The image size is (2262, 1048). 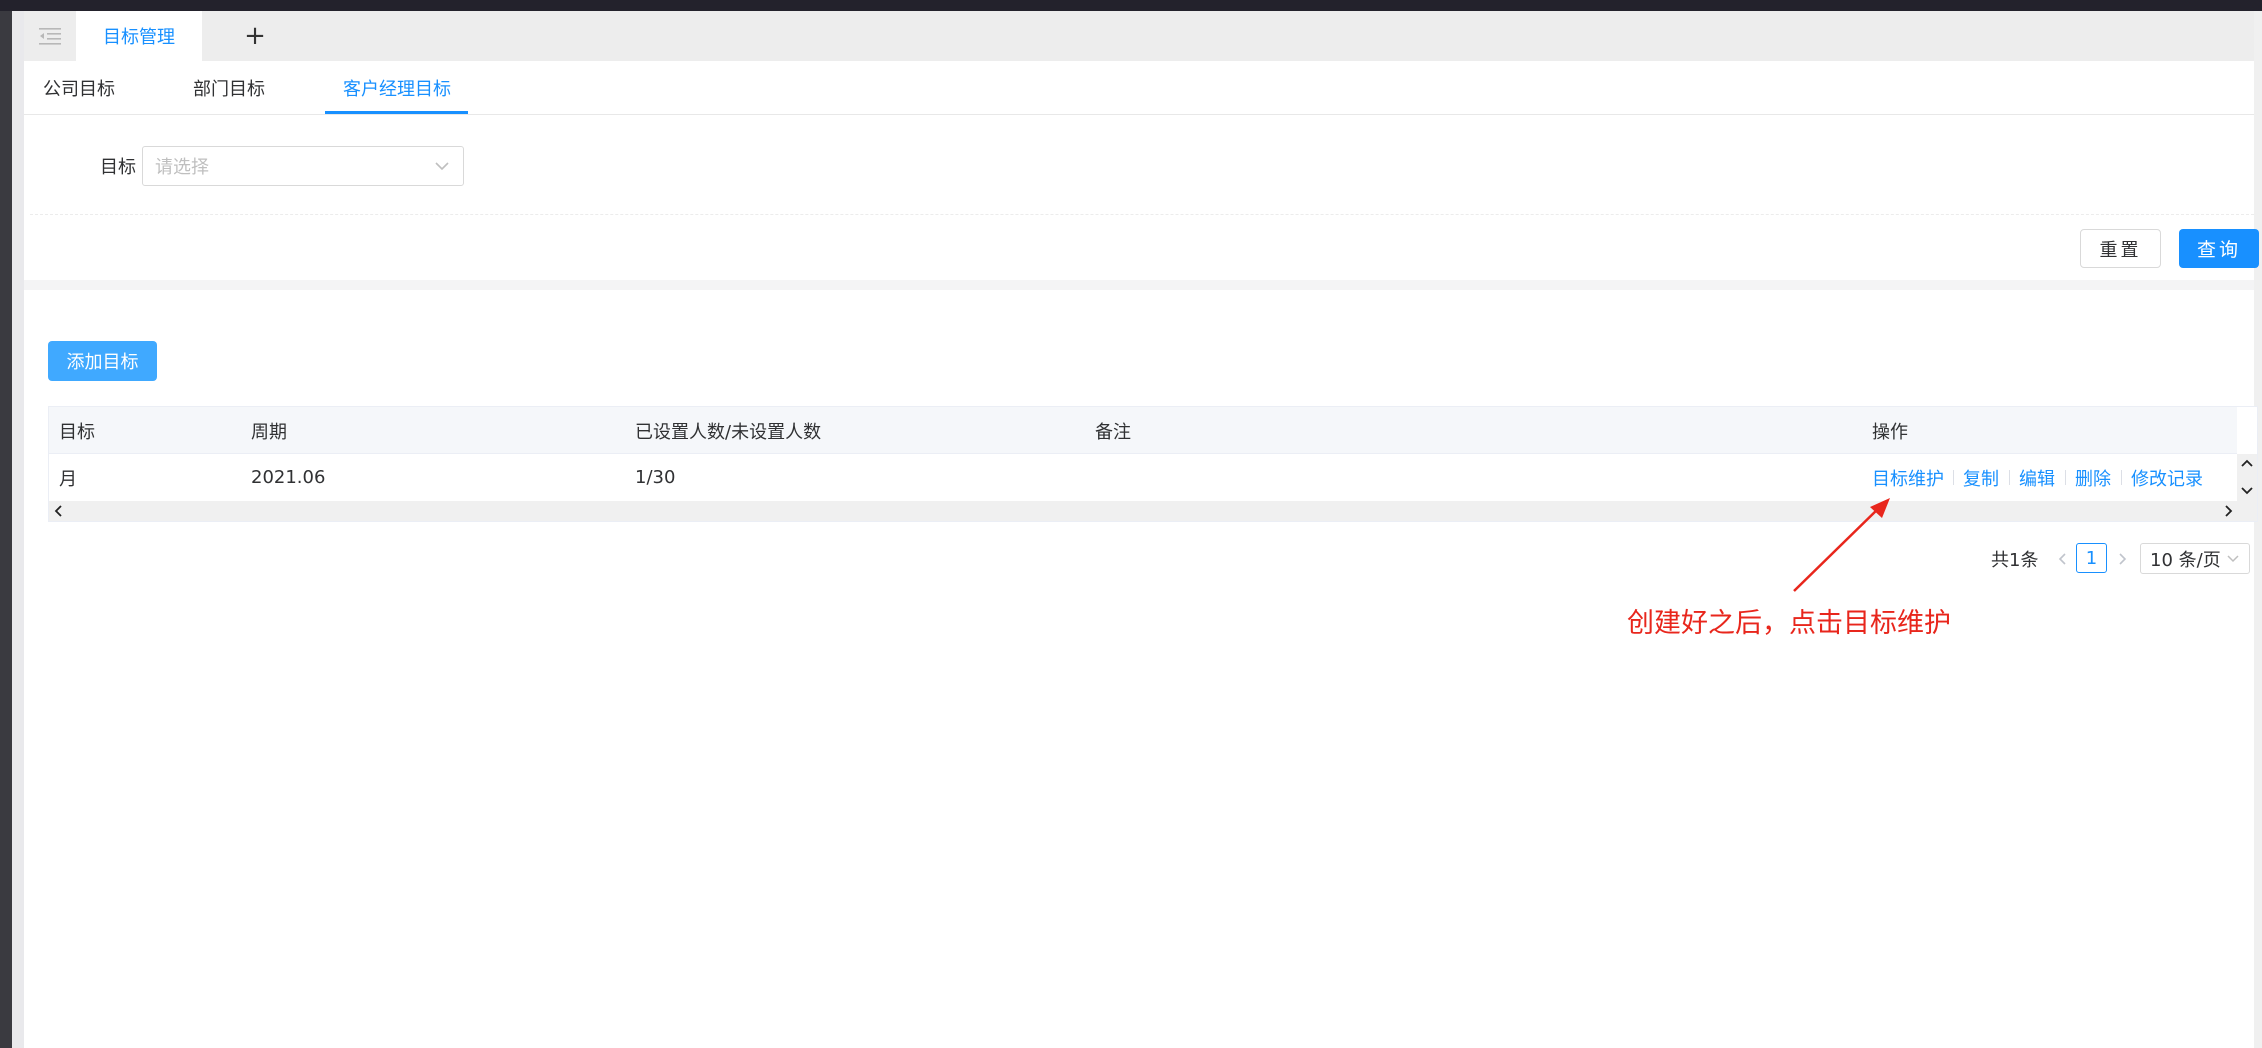 I want to click on sidebar-collapsed-strip, so click(x=18, y=529).